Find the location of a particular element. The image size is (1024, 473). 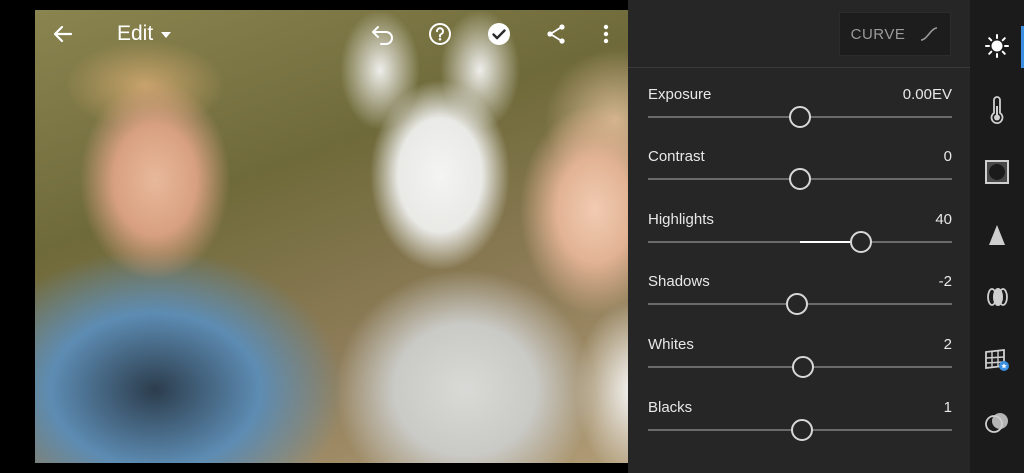

curve-button: CURVE is located at coordinates (895, 34).